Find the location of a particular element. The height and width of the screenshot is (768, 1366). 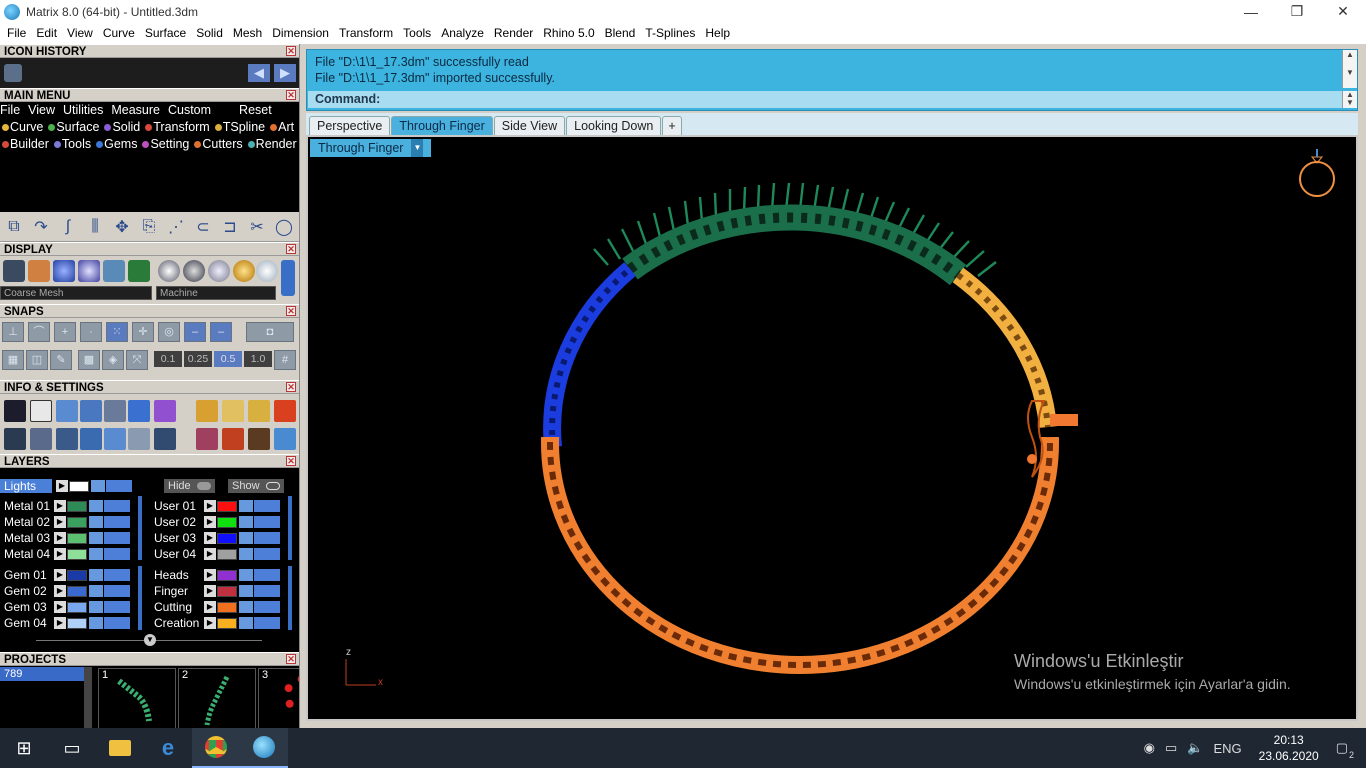

grid-icon: ▦ is located at coordinates (13, 360).